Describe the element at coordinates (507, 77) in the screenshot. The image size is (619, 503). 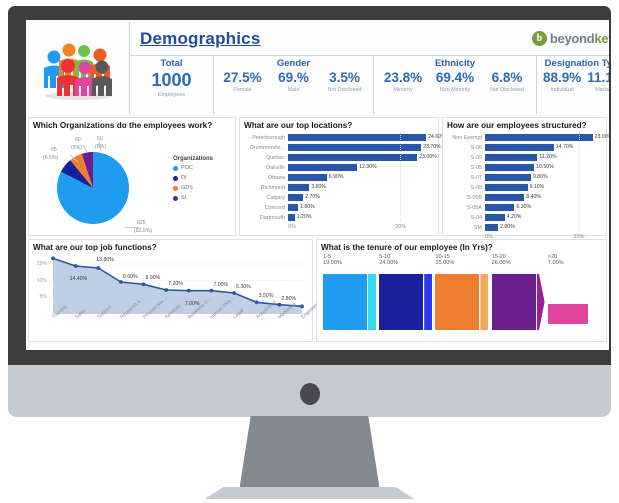
I see `kpi-value: 6.8%` at that location.